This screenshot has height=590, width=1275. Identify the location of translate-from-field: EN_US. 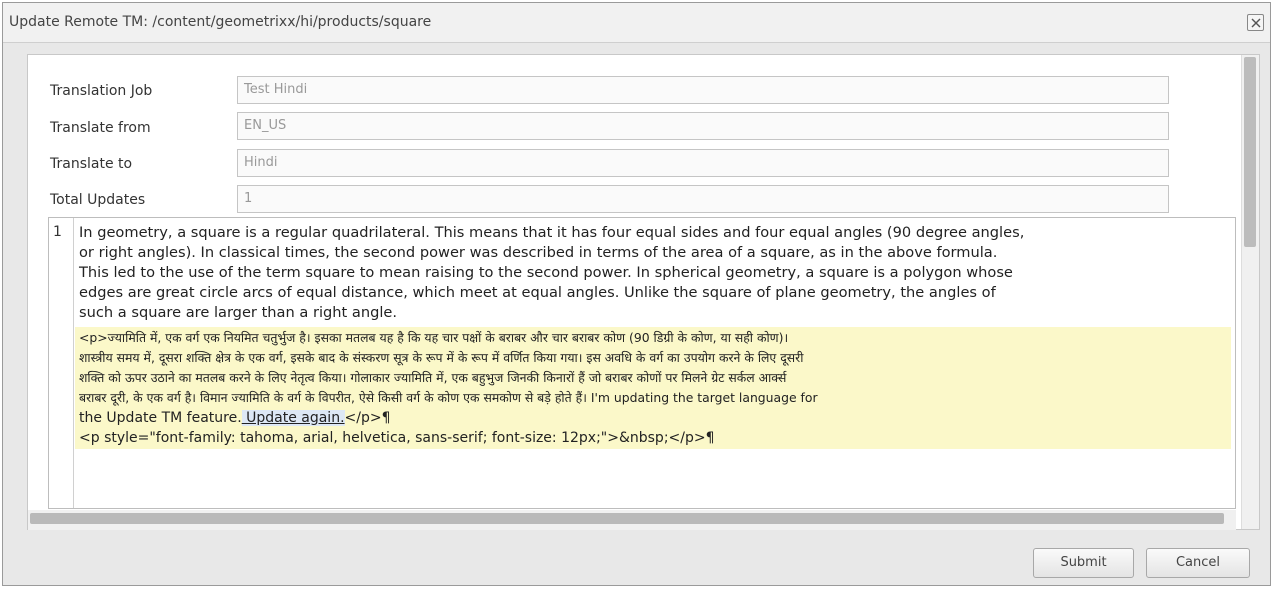
(703, 126).